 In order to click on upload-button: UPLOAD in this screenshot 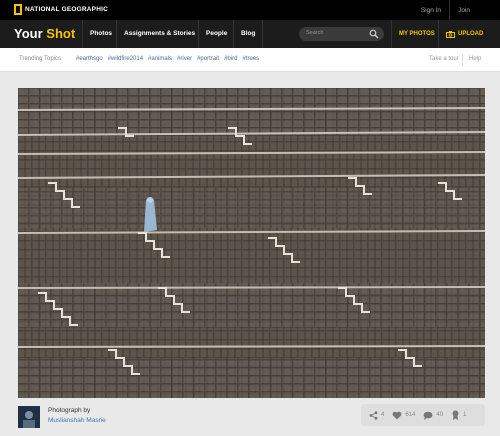, I will do `click(464, 34)`.